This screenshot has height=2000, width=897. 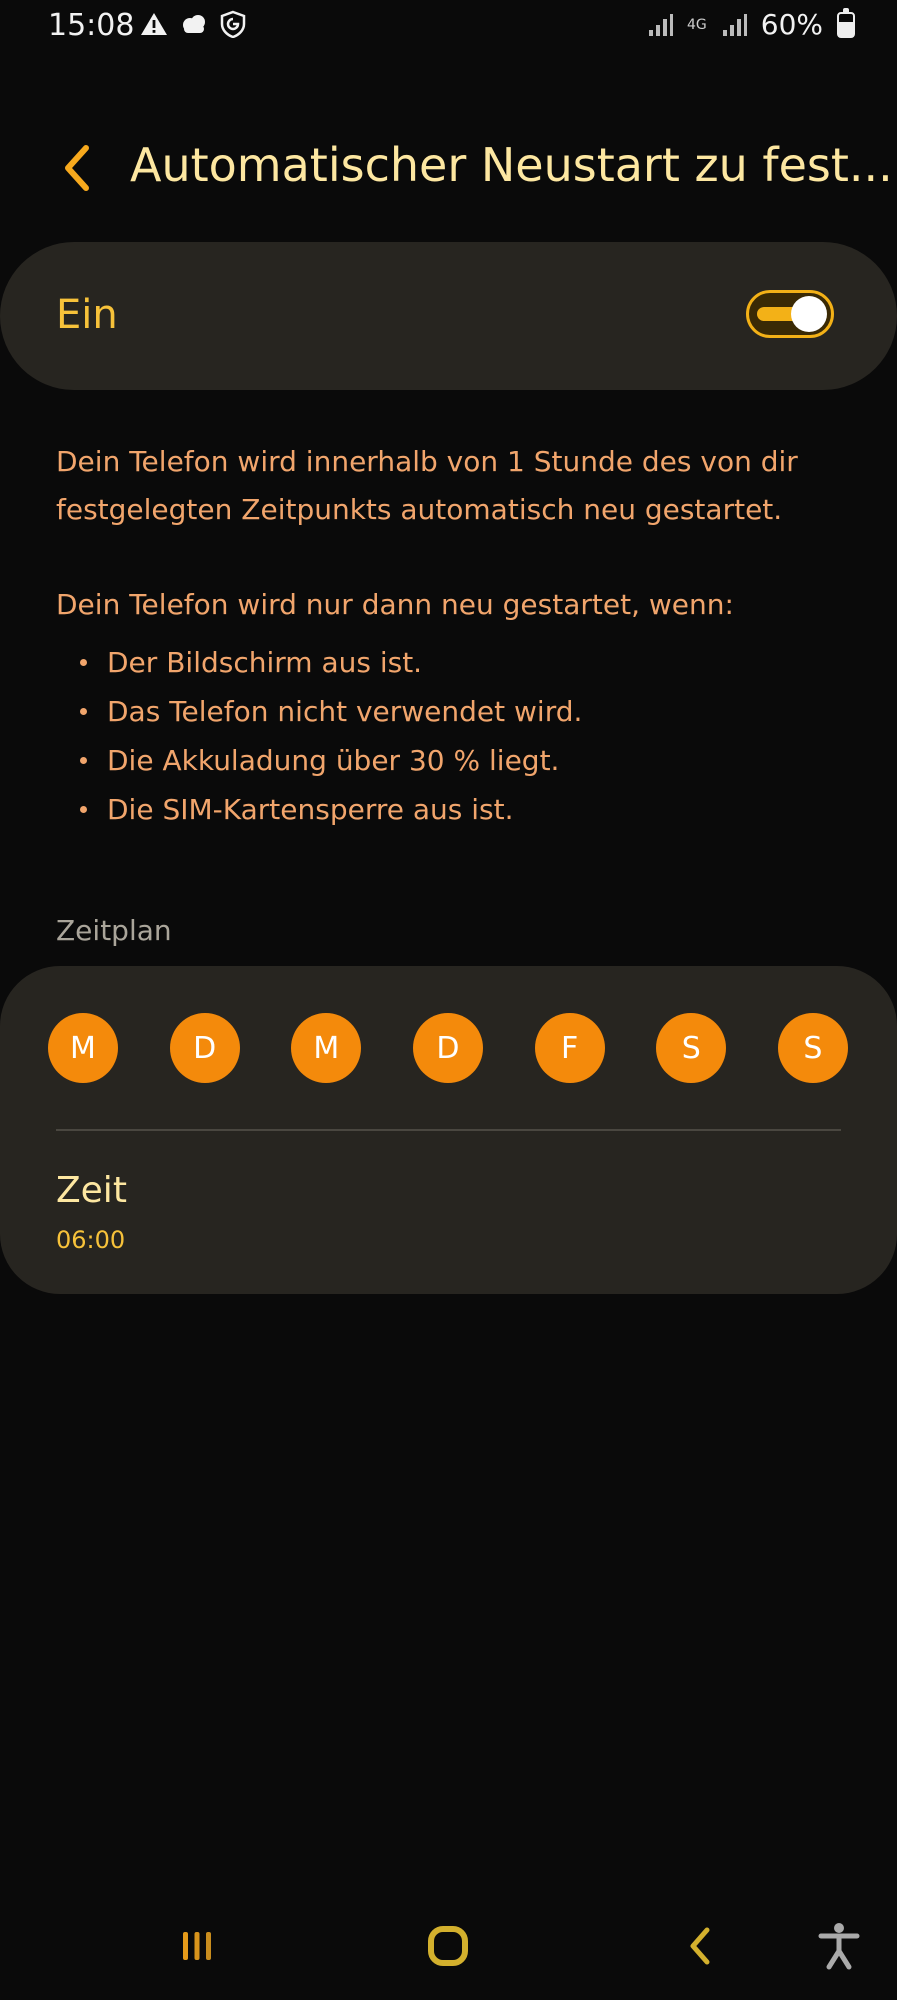 What do you see at coordinates (331, 662) in the screenshot?
I see `condition-item: Der Bildschirm aus ist.` at bounding box center [331, 662].